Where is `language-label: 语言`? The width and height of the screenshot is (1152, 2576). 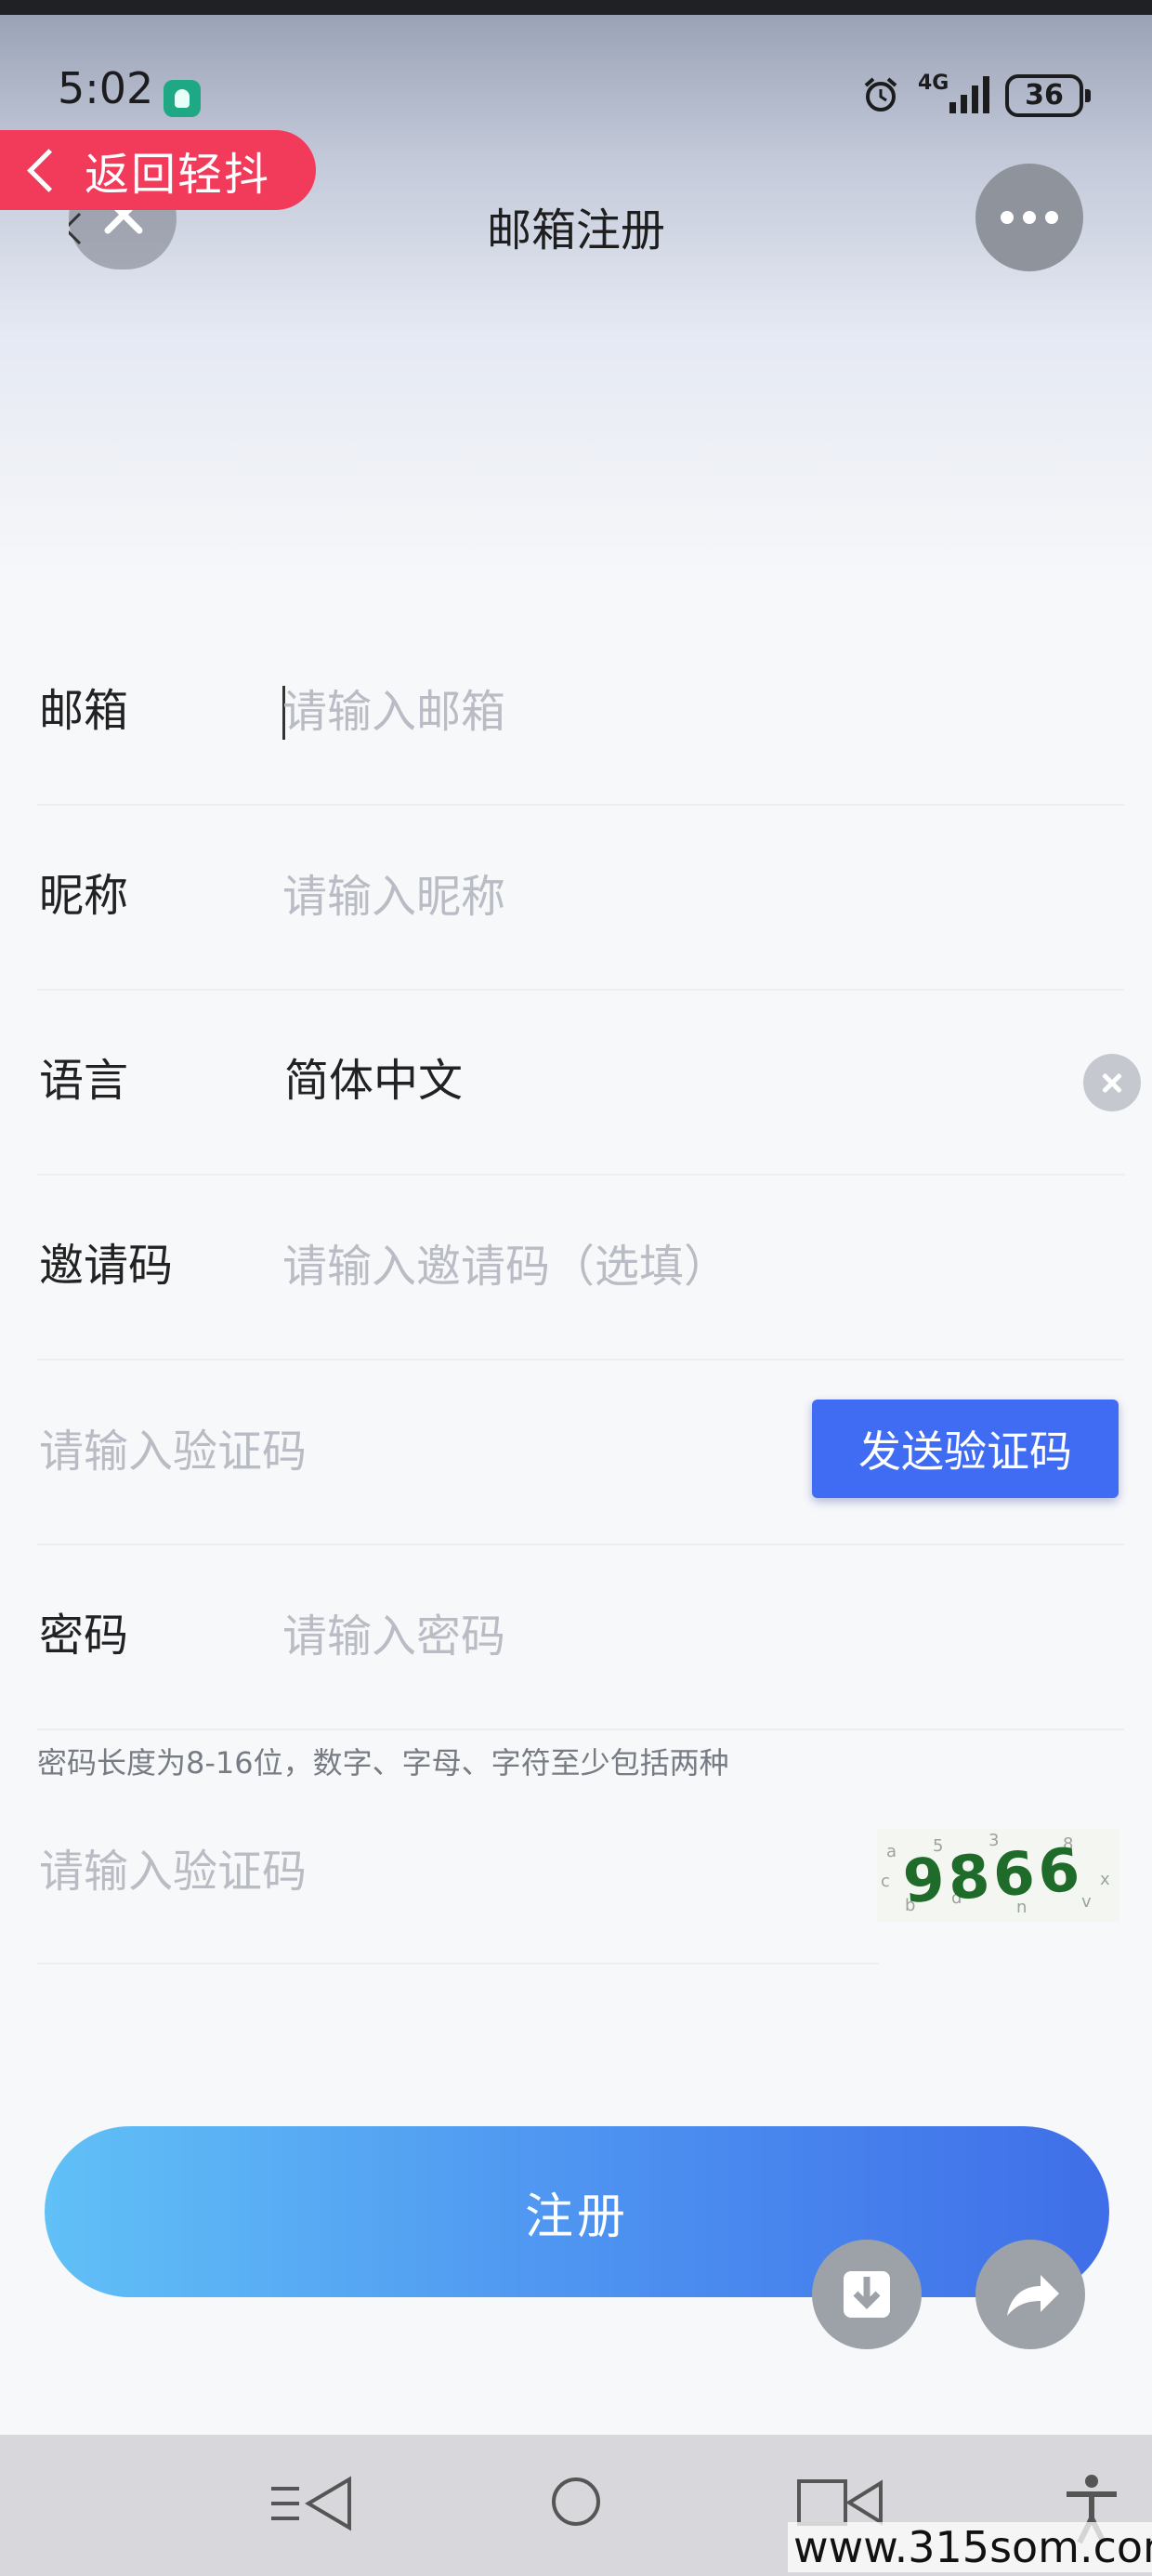
language-label: 语言 is located at coordinates (84, 1081).